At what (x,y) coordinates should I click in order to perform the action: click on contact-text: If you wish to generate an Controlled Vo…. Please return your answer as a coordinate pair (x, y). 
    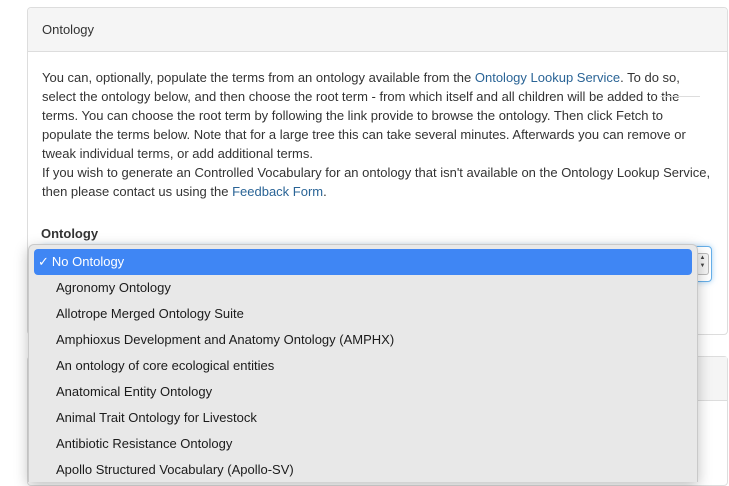
    Looking at the image, I should click on (376, 182).